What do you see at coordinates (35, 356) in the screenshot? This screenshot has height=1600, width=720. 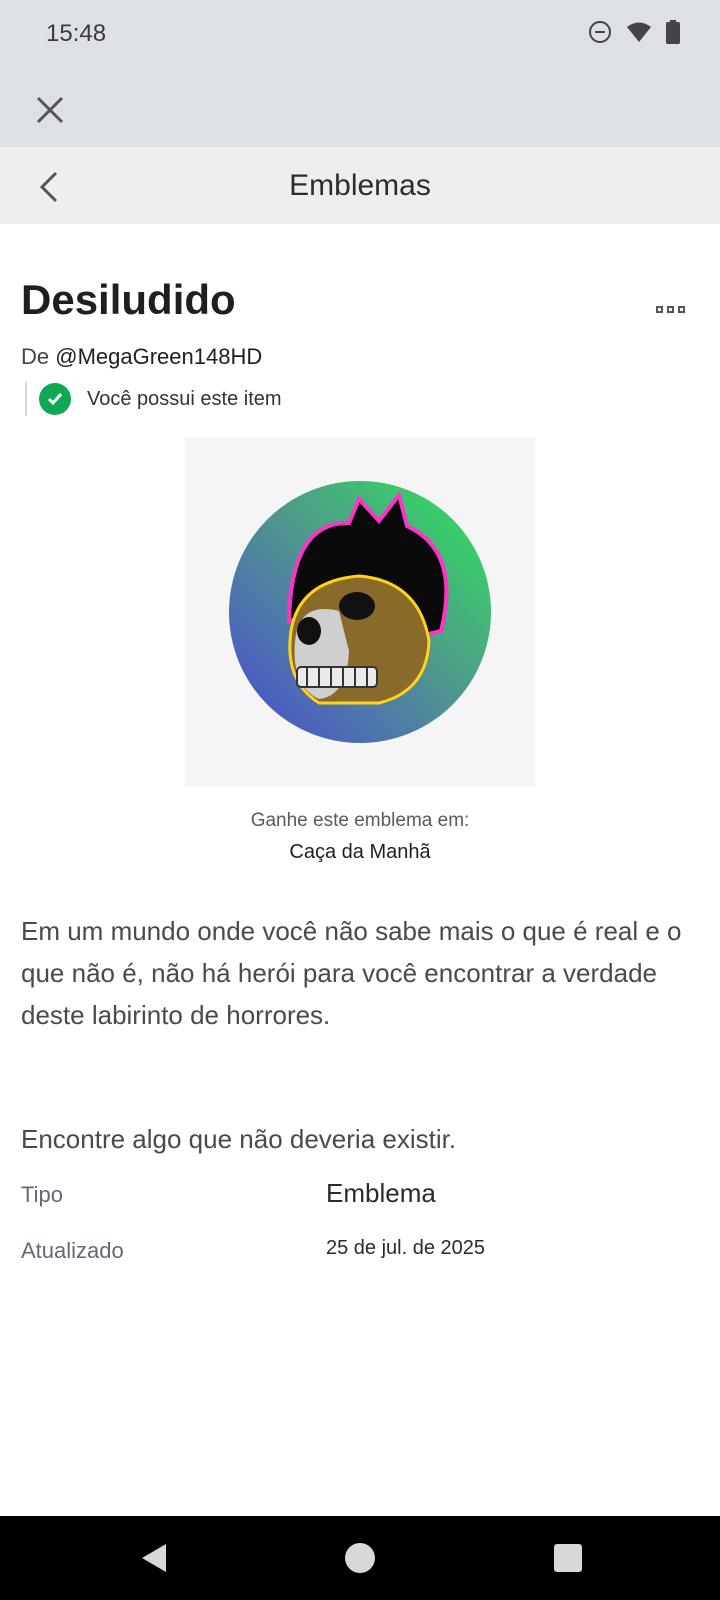 I see `creator-prefix: De` at bounding box center [35, 356].